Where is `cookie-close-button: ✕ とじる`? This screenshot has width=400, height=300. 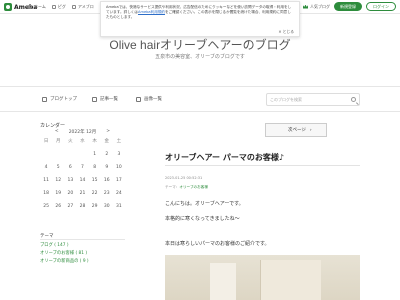 cookie-close-button: ✕ とじる is located at coordinates (286, 31).